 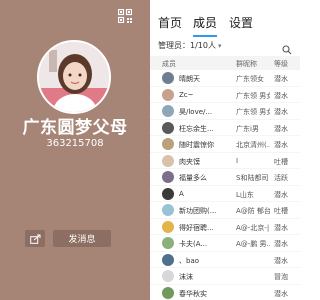 I want to click on member-row: 随时震惊你 北京清州(... 潜水, so click(x=225, y=144).